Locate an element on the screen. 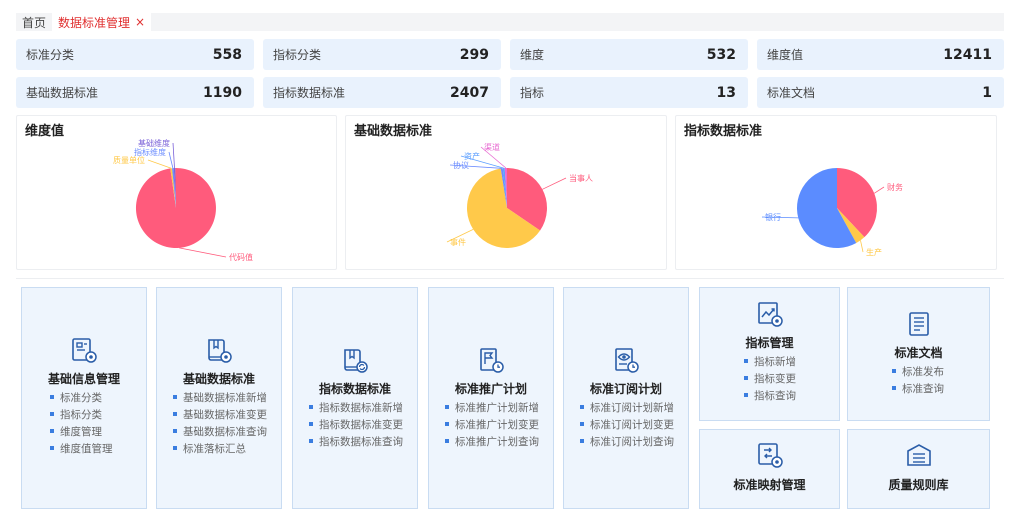 Image resolution: width=1024 pixels, height=514 pixels. card-link-label: 标准分类 is located at coordinates (81, 398).